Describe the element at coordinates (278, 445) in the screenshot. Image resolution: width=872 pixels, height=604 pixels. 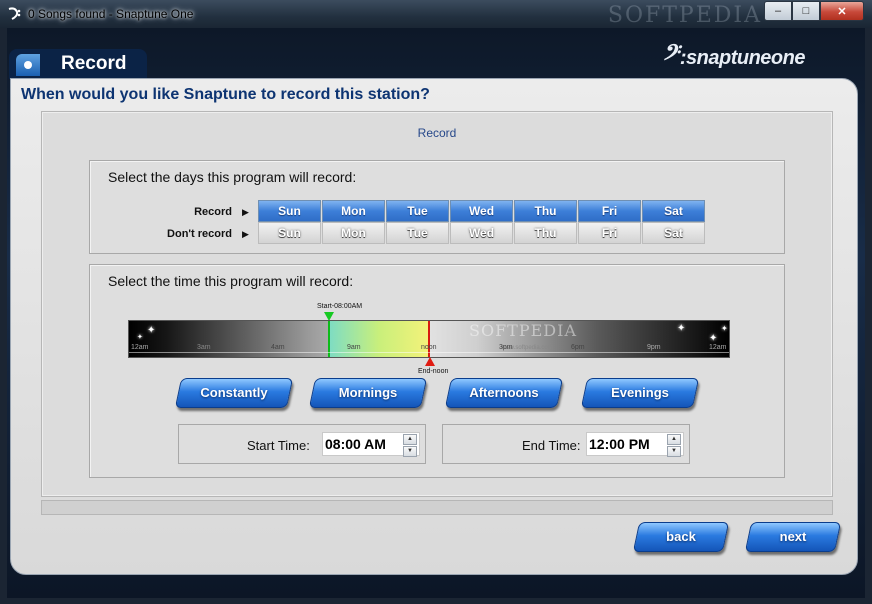
I see `start-time-label: Start Time:` at that location.